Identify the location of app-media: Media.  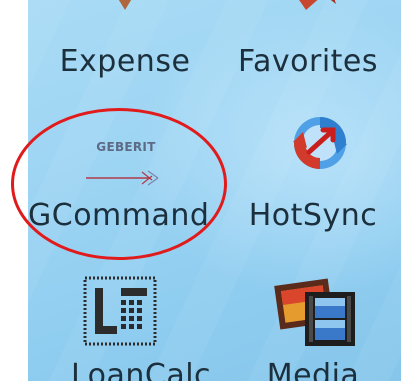
(313, 323).